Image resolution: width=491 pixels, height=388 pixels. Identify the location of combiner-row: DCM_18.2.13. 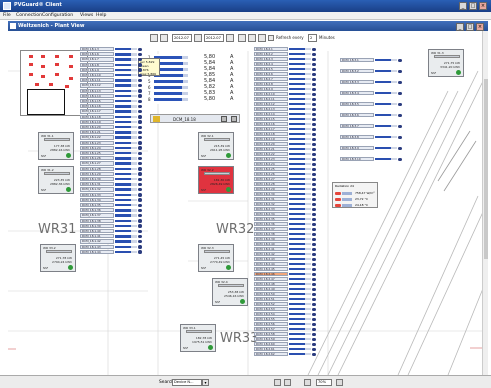
(287, 109).